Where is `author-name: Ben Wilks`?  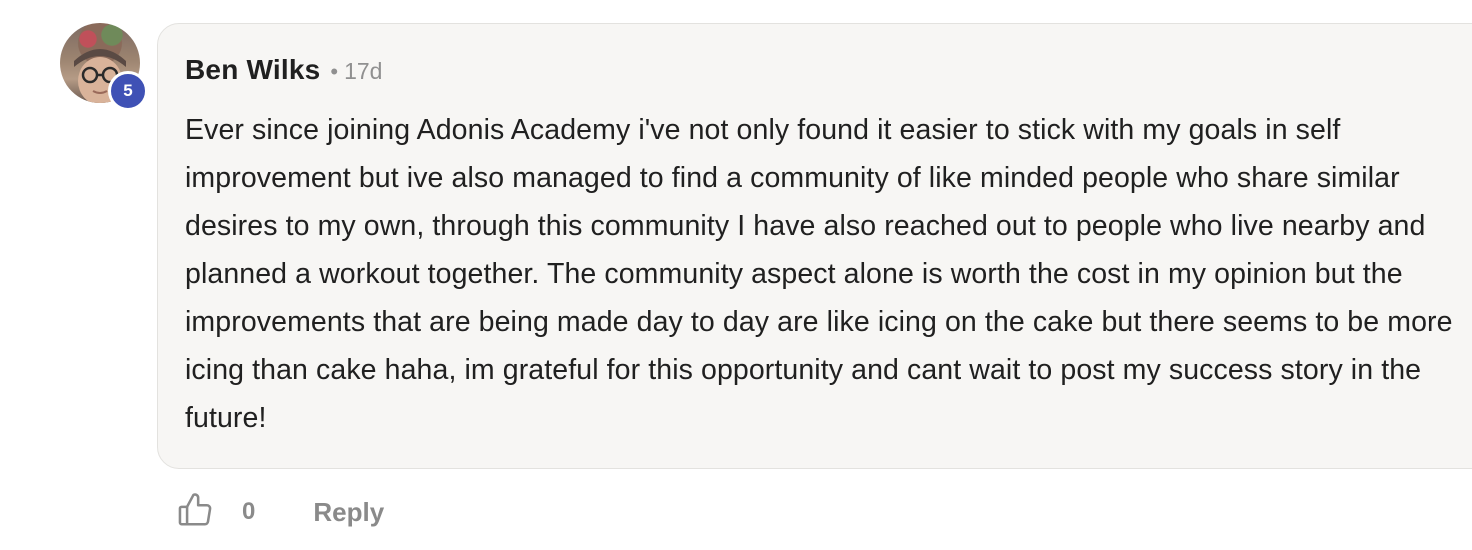
author-name: Ben Wilks is located at coordinates (252, 70).